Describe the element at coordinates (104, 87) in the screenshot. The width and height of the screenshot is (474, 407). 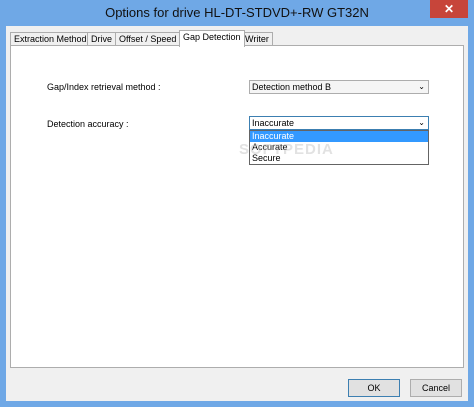
I see `retrieval-method-label: Gap/Index retrieval method :` at that location.